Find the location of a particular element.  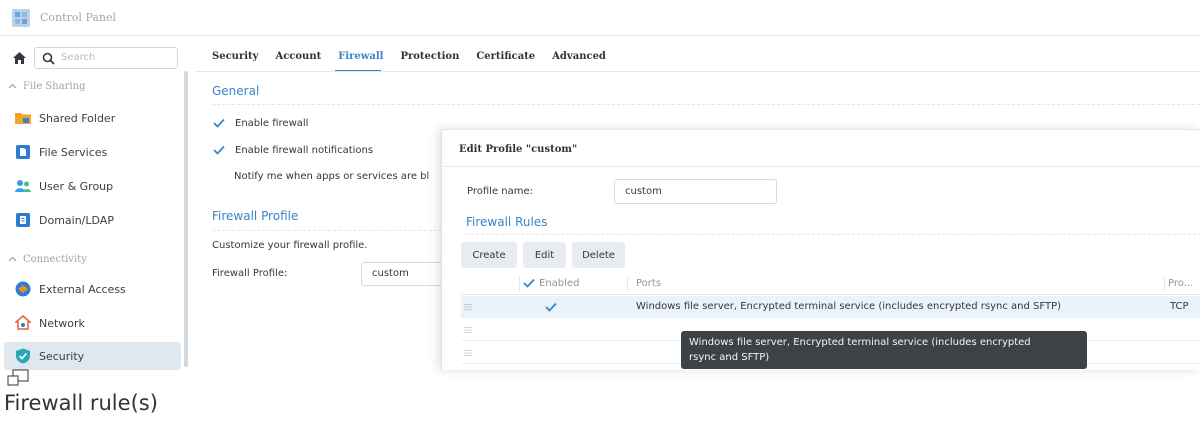

search-placeholder: Search is located at coordinates (78, 57).